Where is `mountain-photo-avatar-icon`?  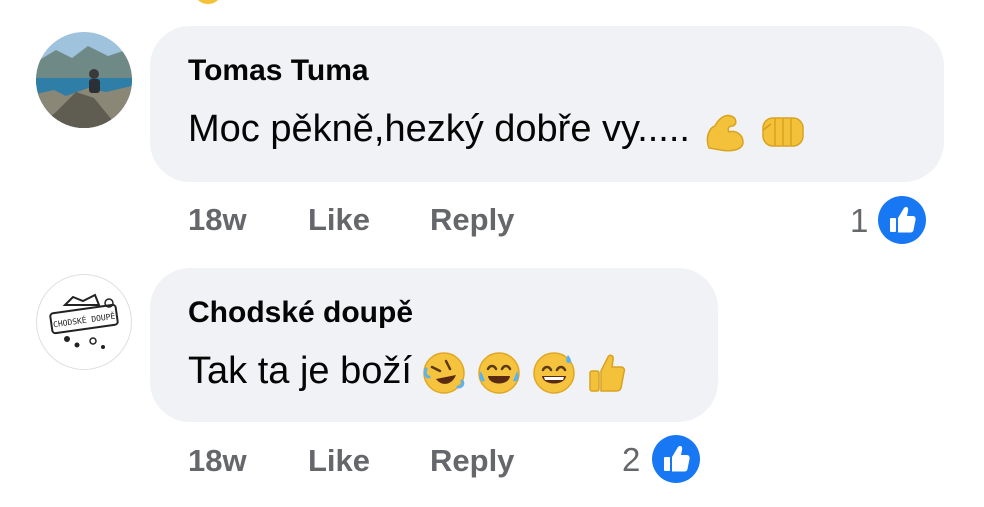 mountain-photo-avatar-icon is located at coordinates (84, 80).